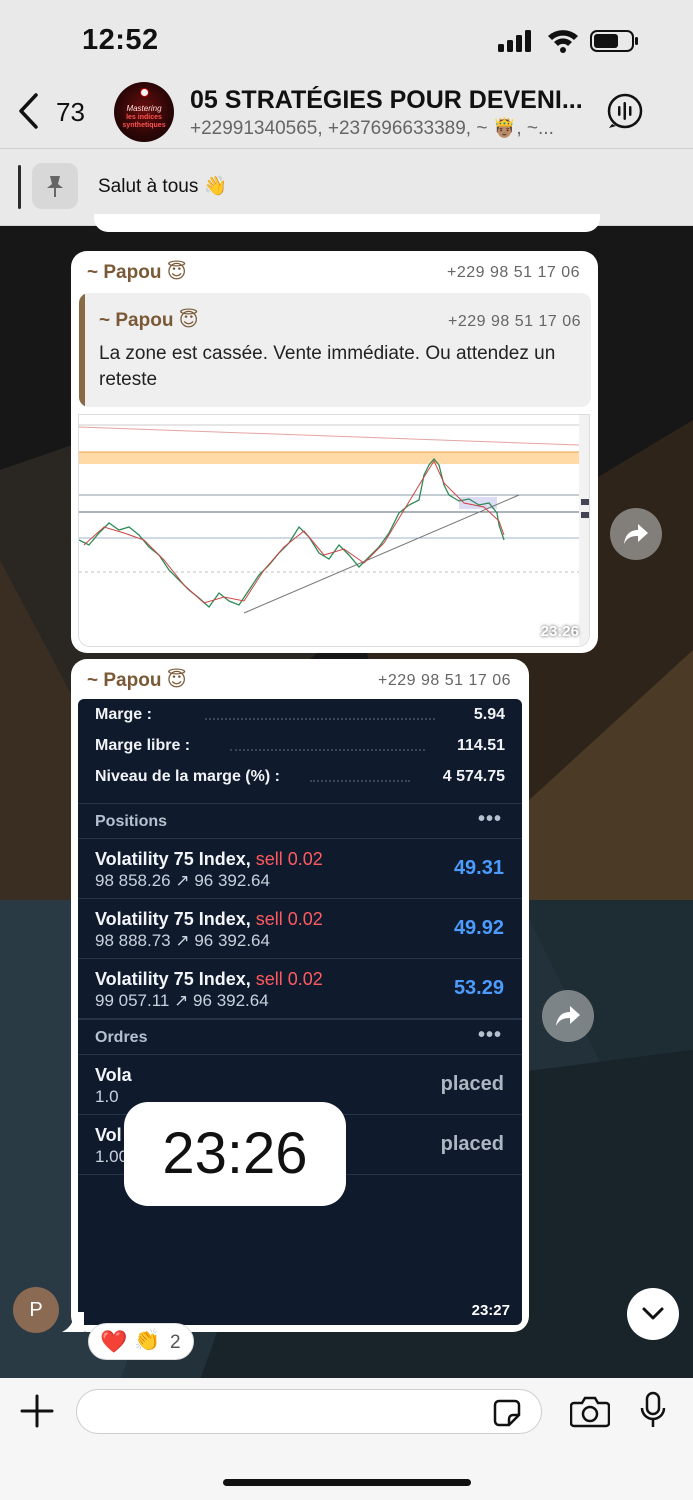 This screenshot has width=693, height=1500. What do you see at coordinates (590, 1411) in the screenshot?
I see `camera-icon` at bounding box center [590, 1411].